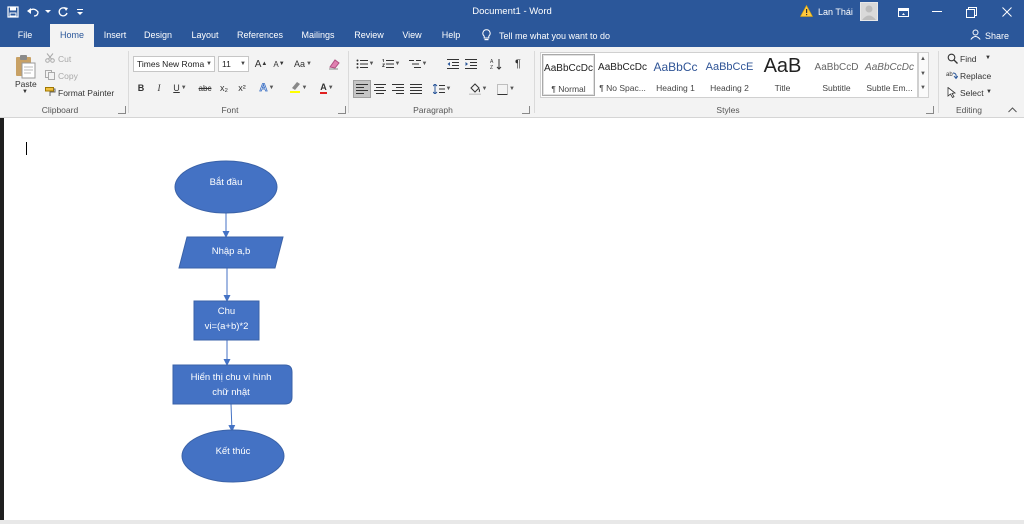 The height and width of the screenshot is (524, 1024). I want to click on connector-arrow, so click(232, 417).